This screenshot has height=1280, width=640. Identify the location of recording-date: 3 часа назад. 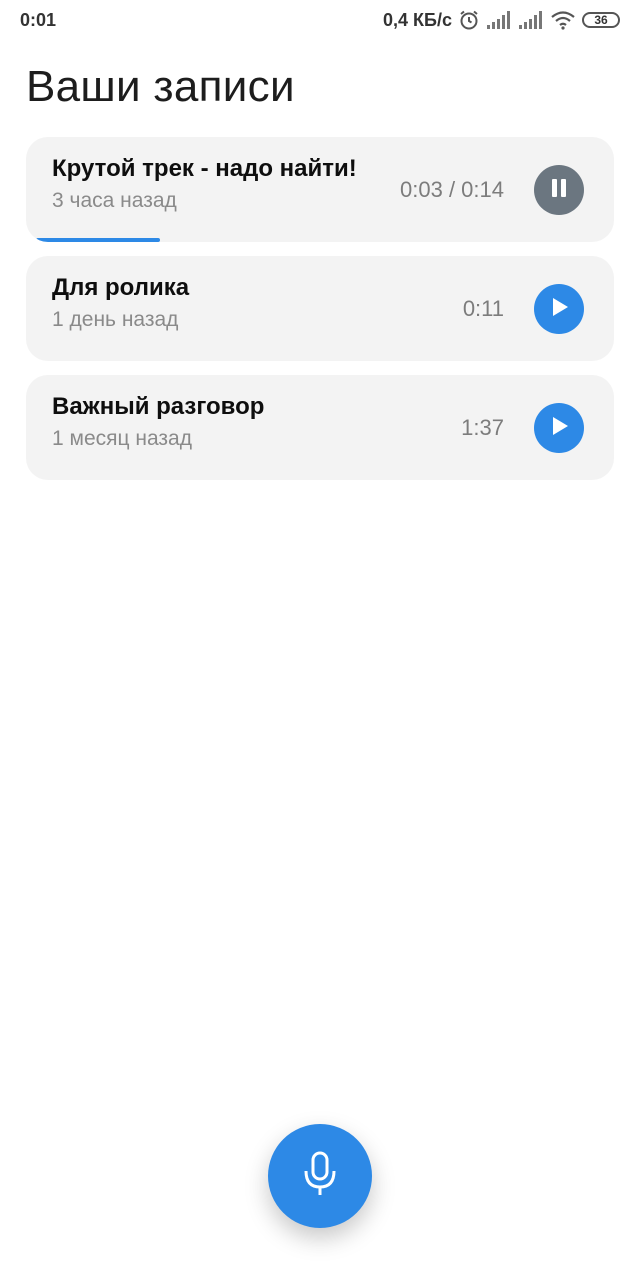
(114, 200).